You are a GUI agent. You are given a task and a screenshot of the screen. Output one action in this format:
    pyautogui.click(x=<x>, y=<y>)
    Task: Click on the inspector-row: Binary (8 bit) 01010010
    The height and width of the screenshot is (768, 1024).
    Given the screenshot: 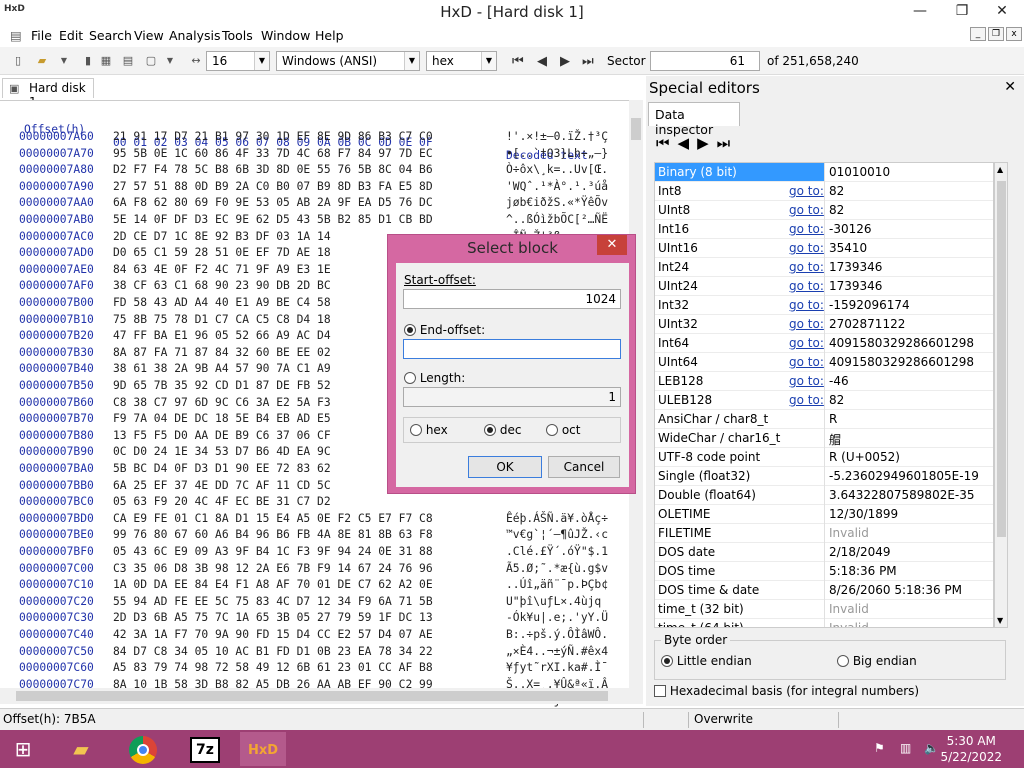 What is the action you would take?
    pyautogui.click(x=824, y=172)
    